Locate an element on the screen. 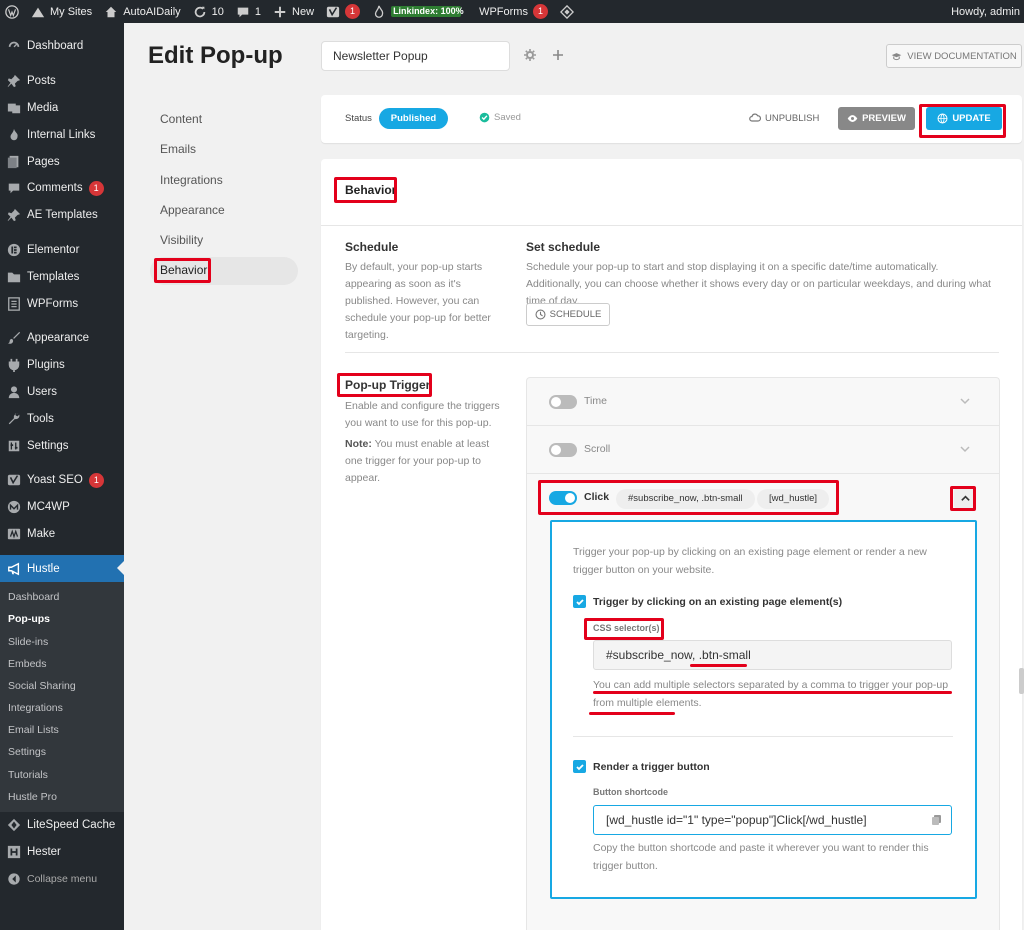 The image size is (1024, 930). submenu-item-slide-ins: Slide-ins is located at coordinates (62, 642).